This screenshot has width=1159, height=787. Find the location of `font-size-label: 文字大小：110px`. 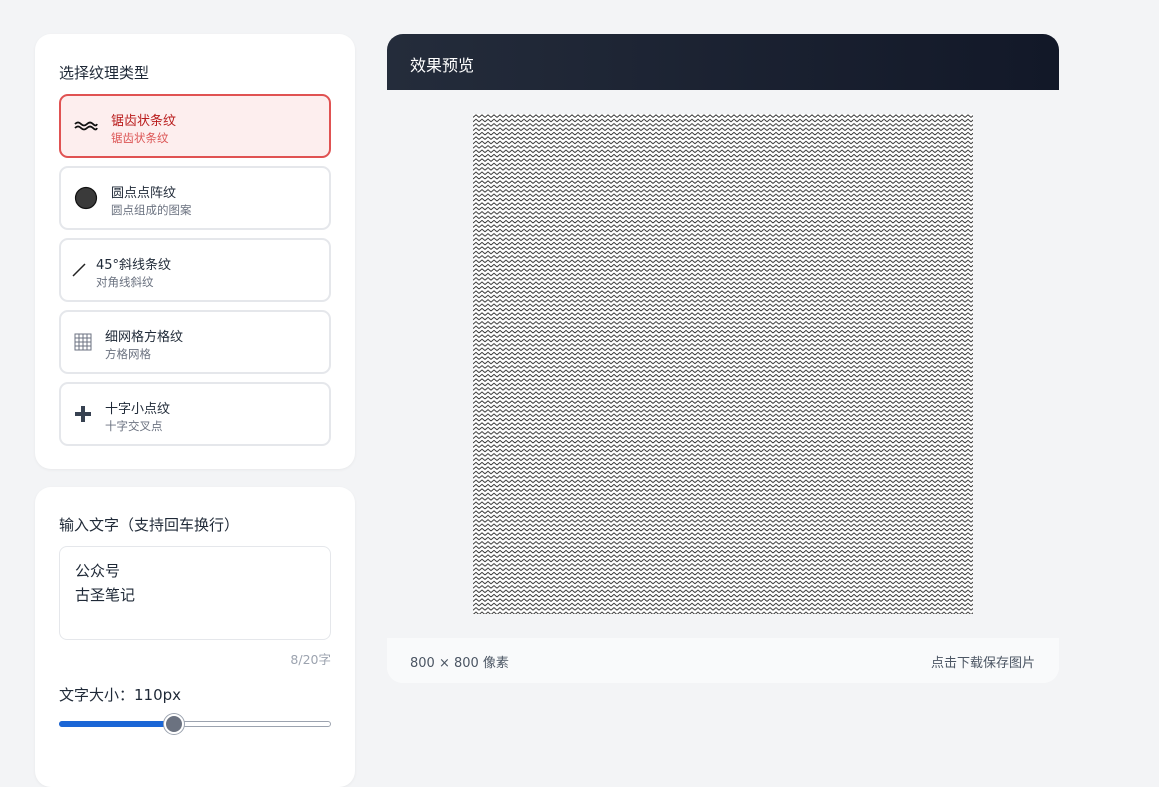

font-size-label: 文字大小：110px is located at coordinates (120, 695).